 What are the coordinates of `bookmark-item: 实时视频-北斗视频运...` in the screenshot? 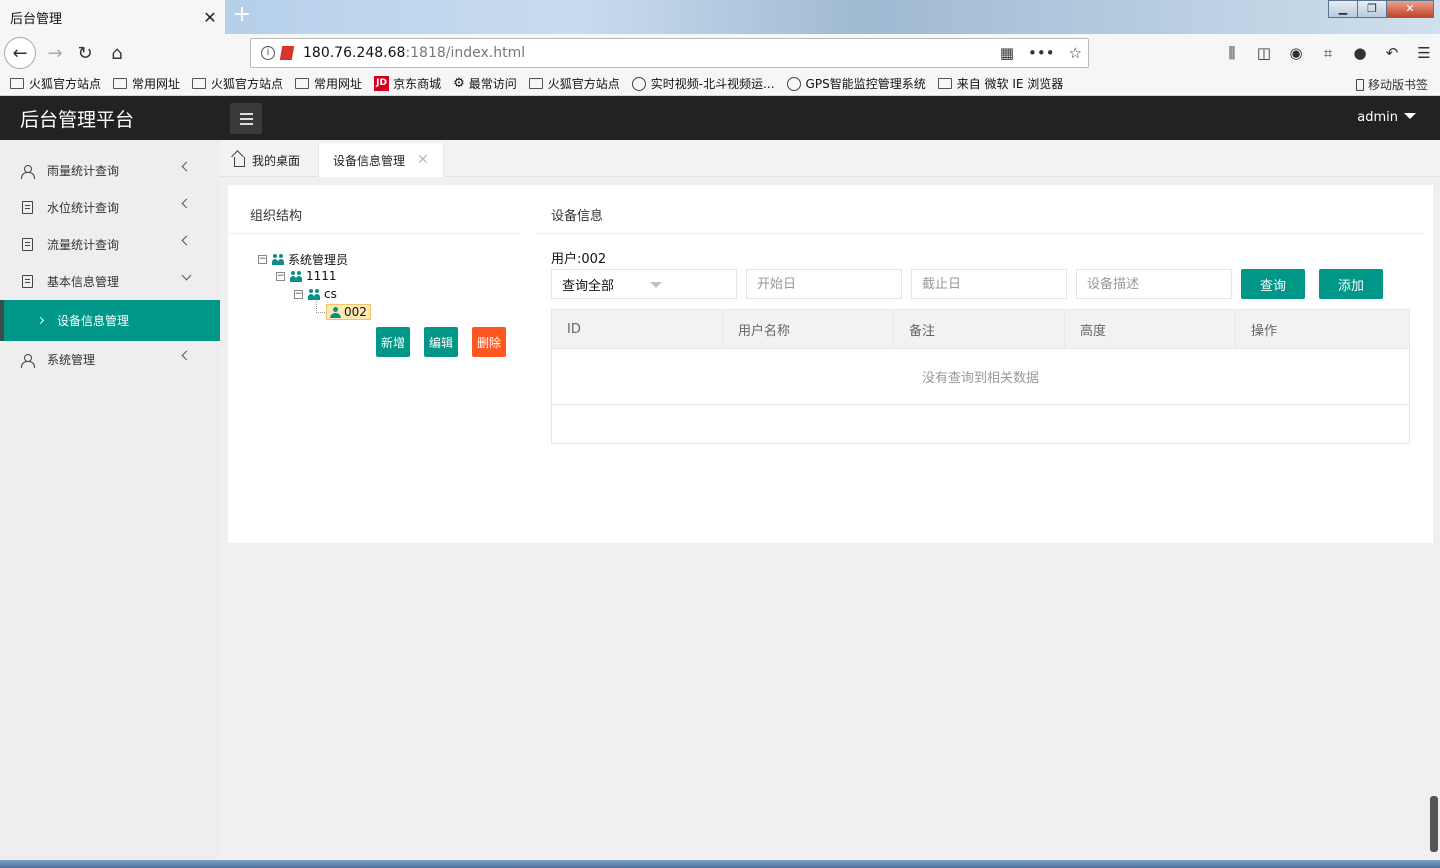 It's located at (703, 83).